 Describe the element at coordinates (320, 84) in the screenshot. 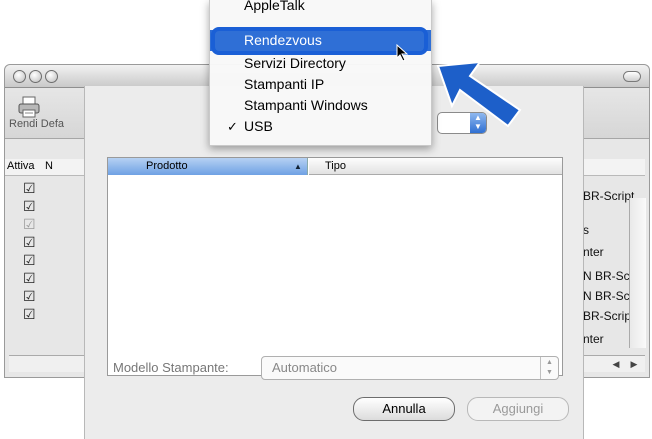

I see `menu-item-stampanti-ip: Stampanti IP` at that location.